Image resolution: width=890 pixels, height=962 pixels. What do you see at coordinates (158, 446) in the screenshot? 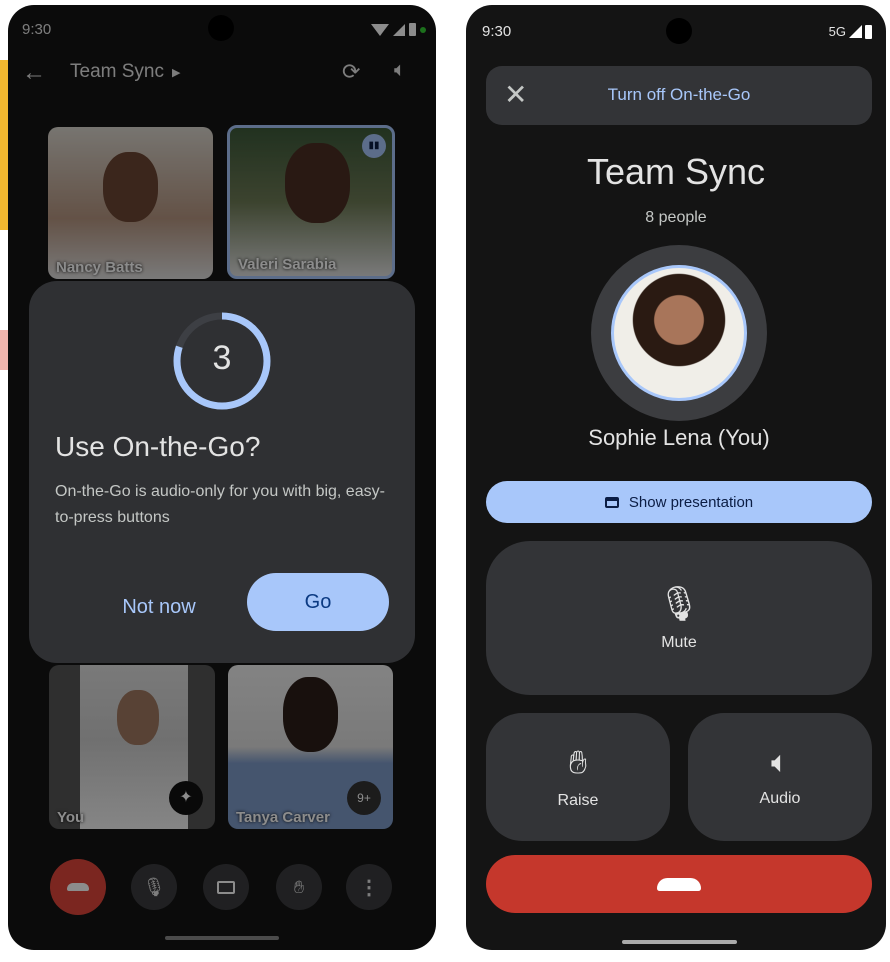
I see `dialog-title: Use On-the-Go?` at bounding box center [158, 446].